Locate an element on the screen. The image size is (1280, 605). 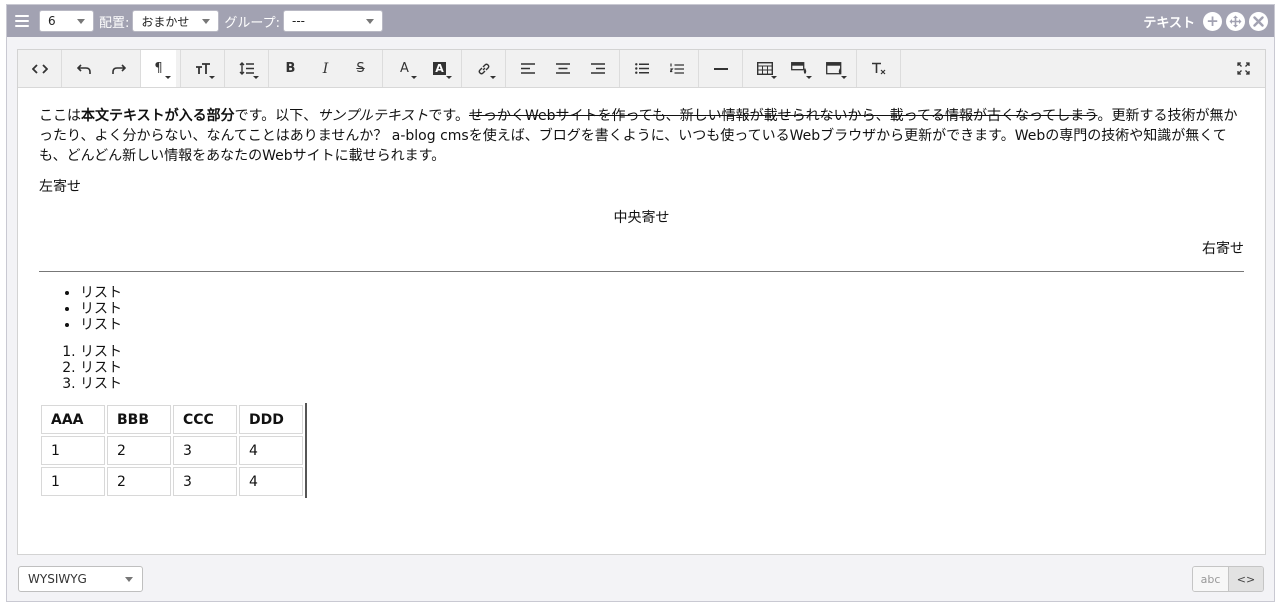
align-right-icon is located at coordinates (597, 68).